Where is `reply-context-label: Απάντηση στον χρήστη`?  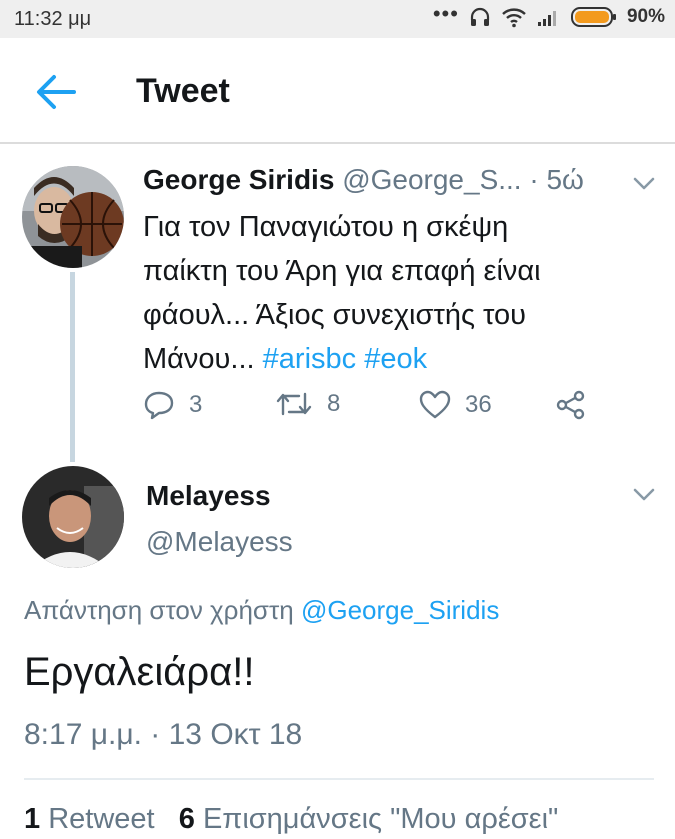 reply-context-label: Απάντηση στον χρήστη is located at coordinates (159, 610).